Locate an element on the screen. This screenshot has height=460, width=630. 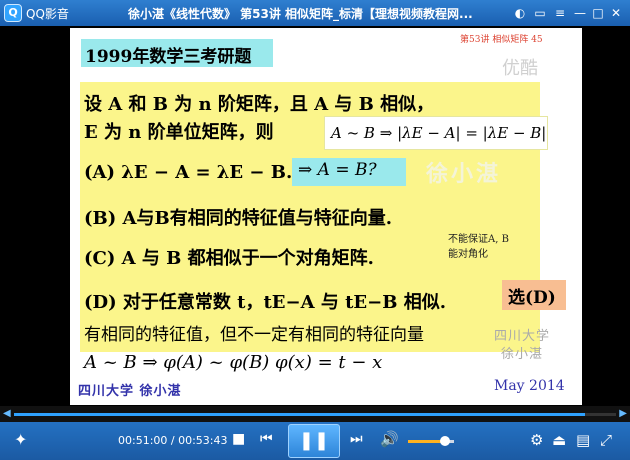
option-c: (C) A 与 B 都相似于一个对角矩阵. is located at coordinates (229, 258).